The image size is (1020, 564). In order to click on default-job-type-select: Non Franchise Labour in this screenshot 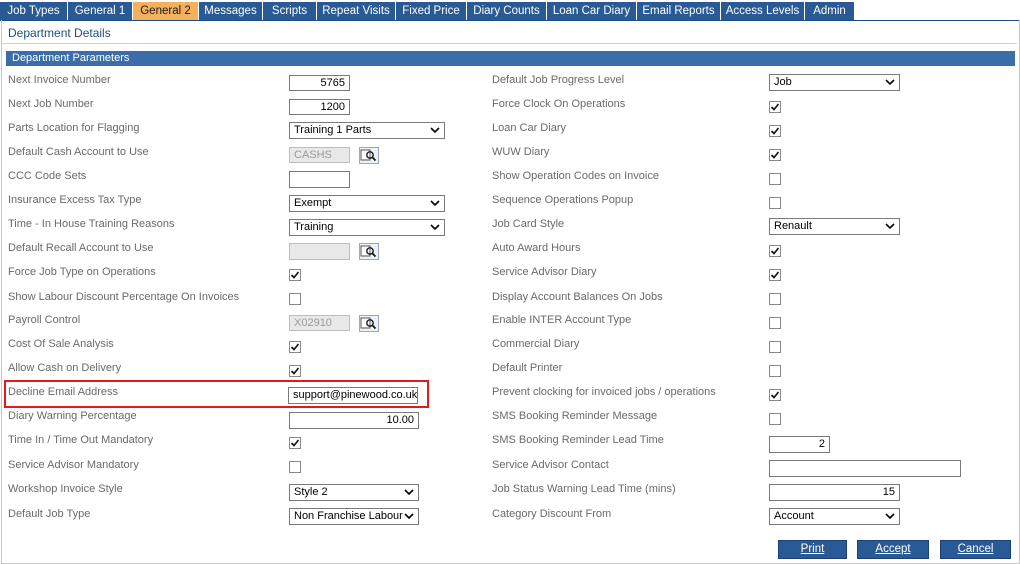, I will do `click(354, 516)`.